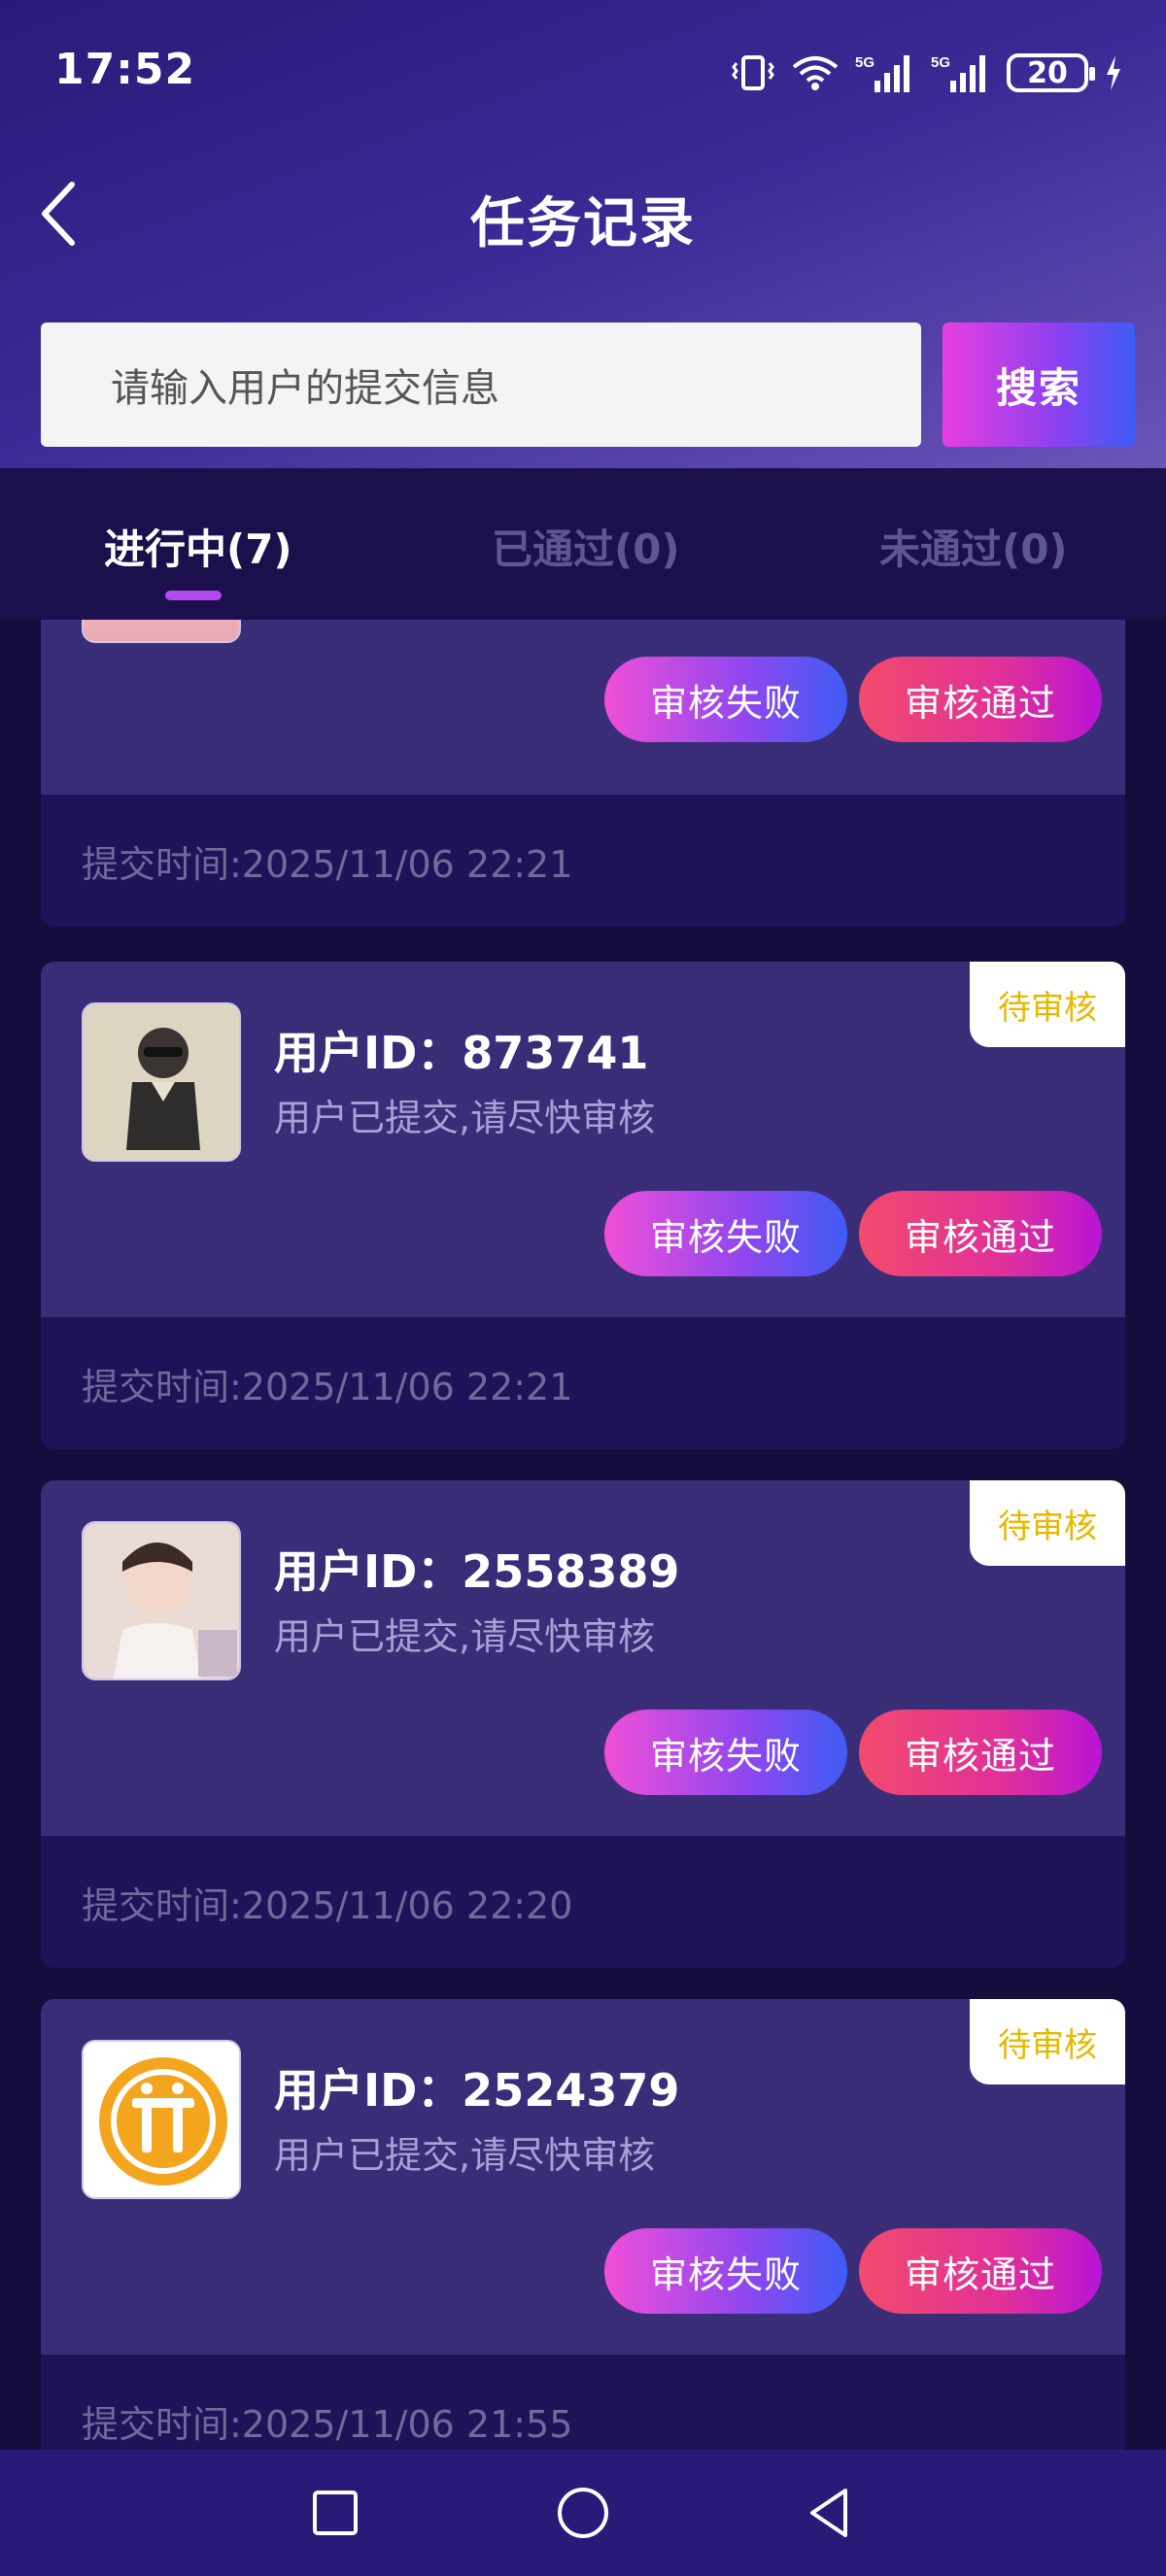  Describe the element at coordinates (927, 73) in the screenshot. I see `status-icons: 5G 5G 20` at that location.